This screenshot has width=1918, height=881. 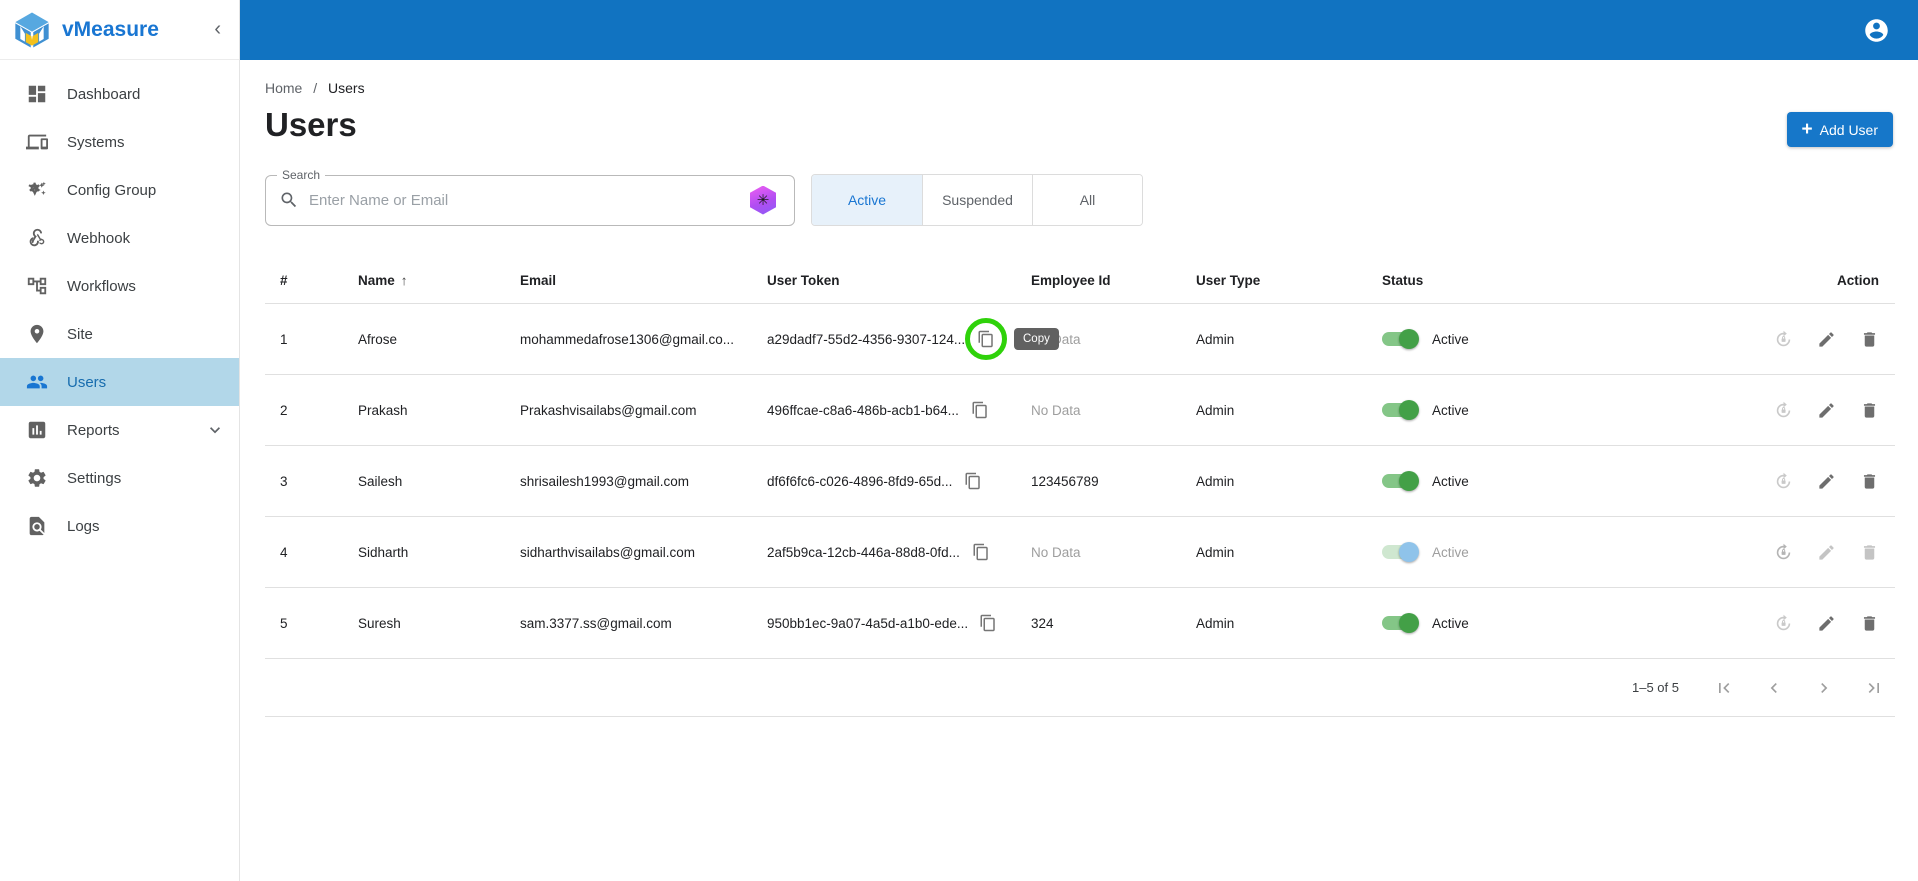 I want to click on col-header-name: Name ↑, so click(x=439, y=280).